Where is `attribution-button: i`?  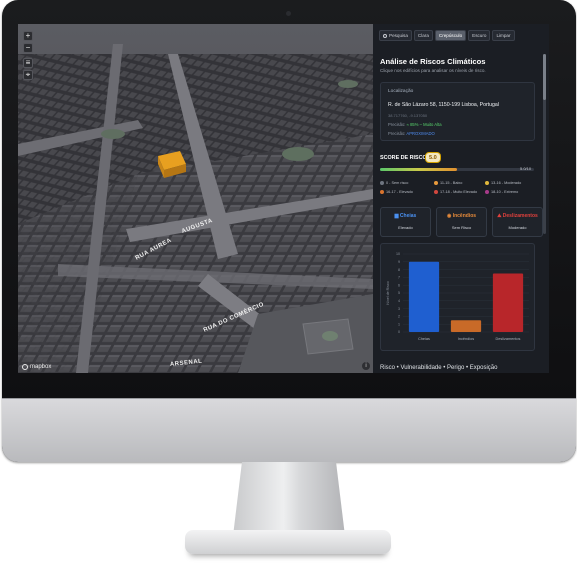
attribution-button: i is located at coordinates (366, 366).